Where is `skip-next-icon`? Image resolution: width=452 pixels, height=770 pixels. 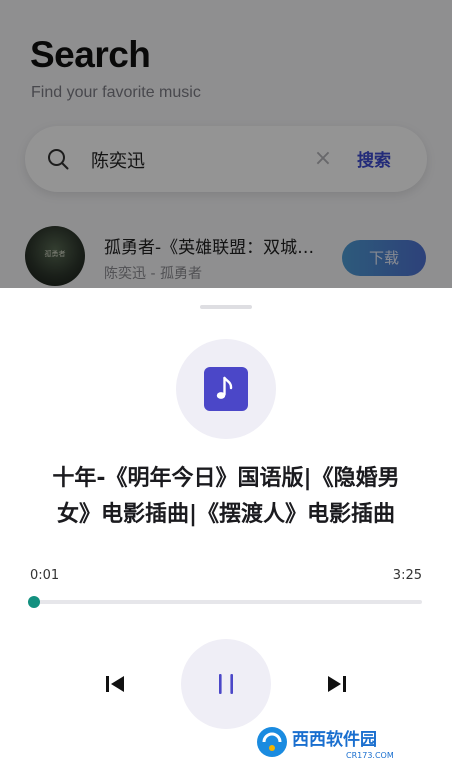 skip-next-icon is located at coordinates (337, 684).